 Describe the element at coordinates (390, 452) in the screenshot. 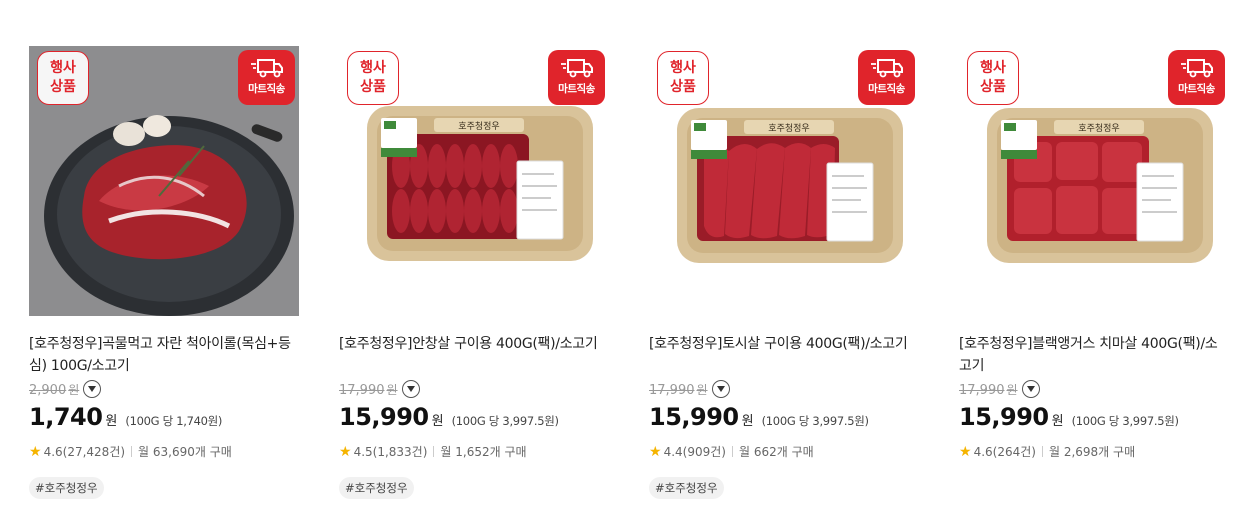

I see `rating: 4.5(1,833건)` at that location.